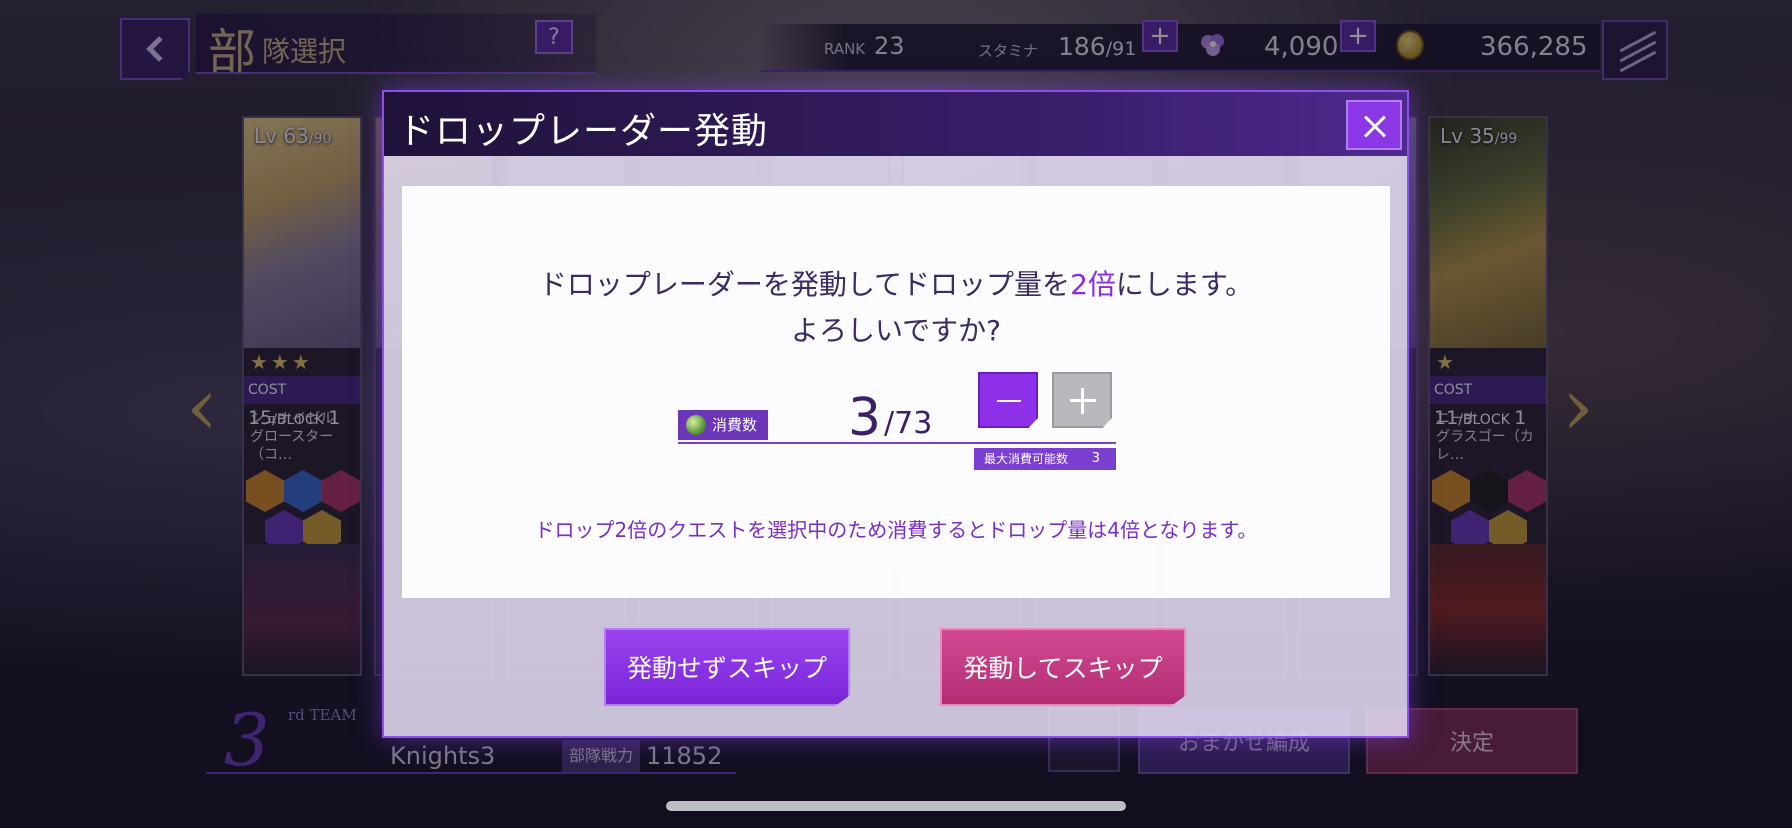 This screenshot has height=828, width=1792. Describe the element at coordinates (723, 425) in the screenshot. I see `quantity-label: 消費数` at that location.